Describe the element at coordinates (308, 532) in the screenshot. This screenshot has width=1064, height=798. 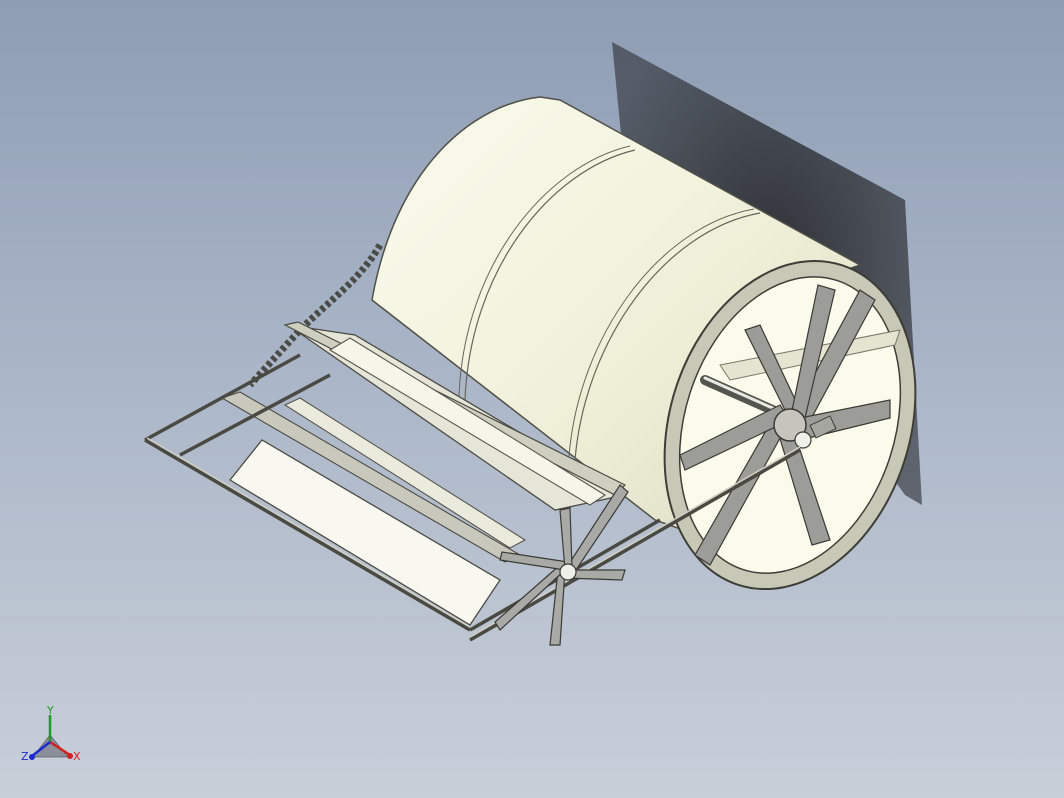
I see `frame-rail-highlight` at that location.